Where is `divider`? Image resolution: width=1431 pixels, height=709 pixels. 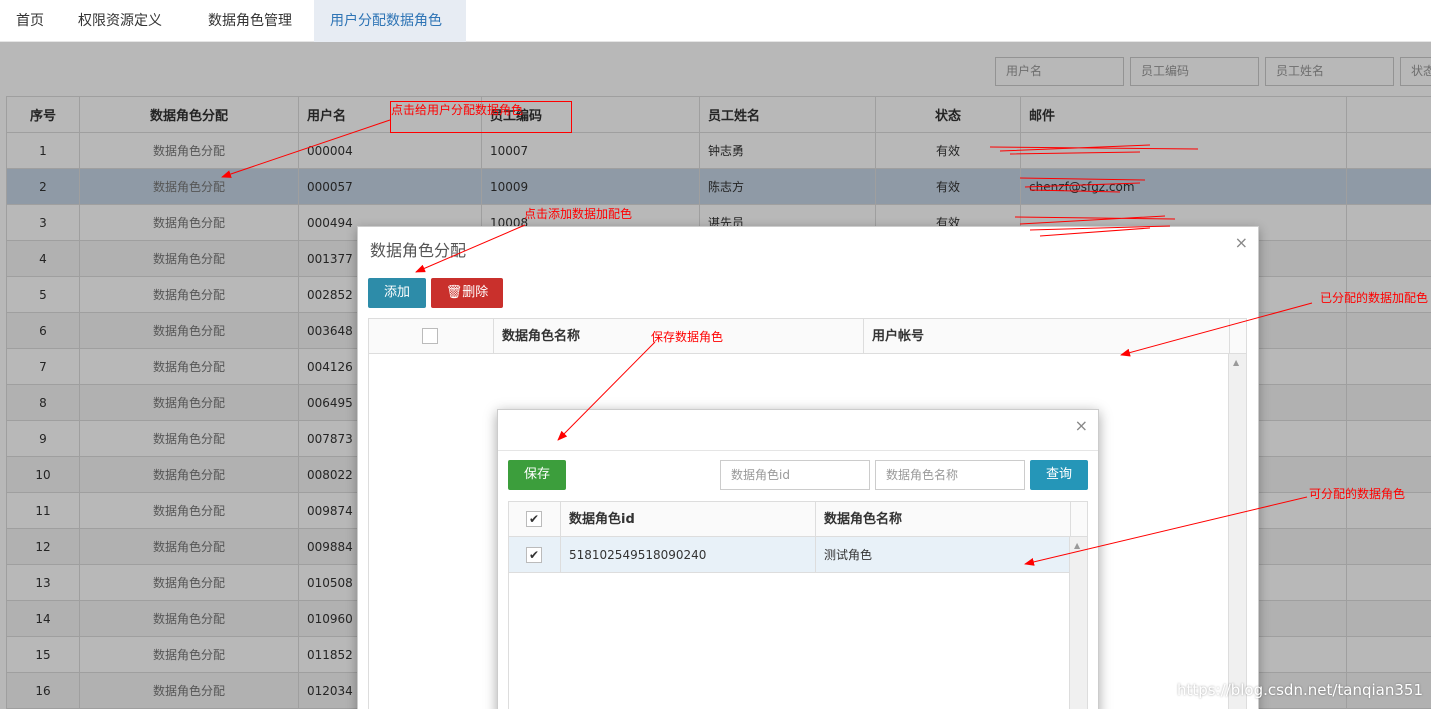
divider is located at coordinates (798, 450).